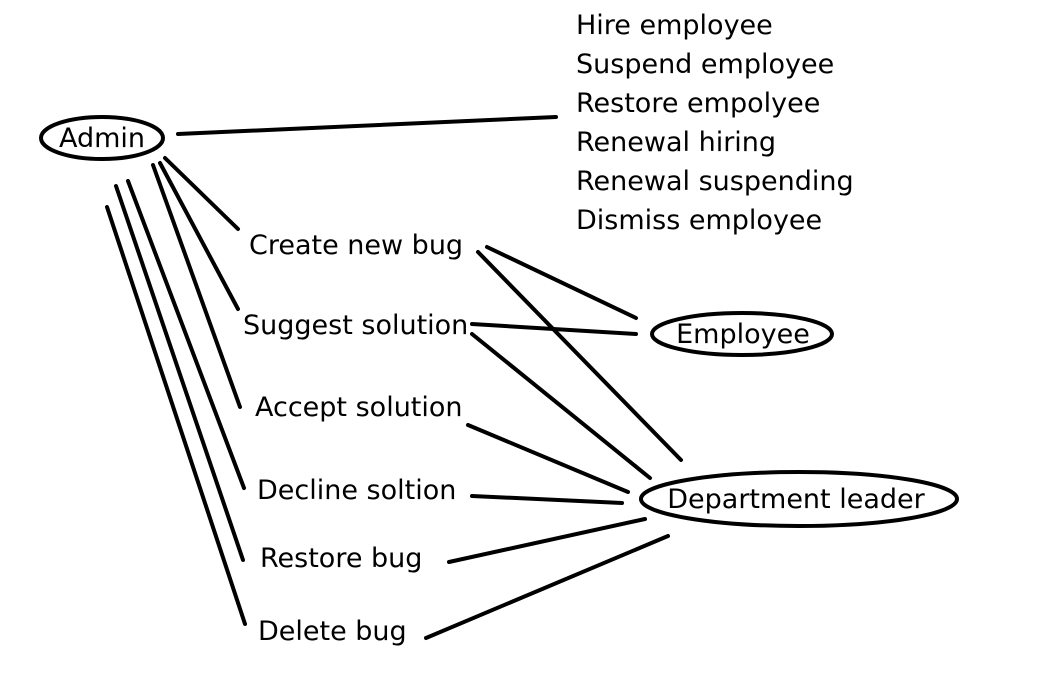 The image size is (1038, 682). I want to click on actor-employee: Employee, so click(742, 334).